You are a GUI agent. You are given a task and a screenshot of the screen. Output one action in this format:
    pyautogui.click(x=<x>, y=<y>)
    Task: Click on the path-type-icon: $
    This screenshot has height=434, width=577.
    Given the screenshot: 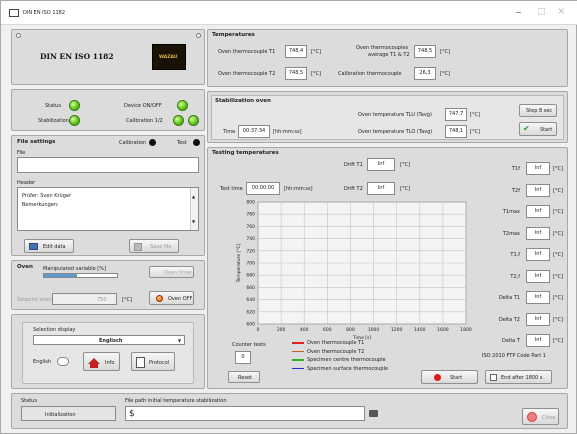 What is the action you would take?
    pyautogui.click(x=132, y=414)
    